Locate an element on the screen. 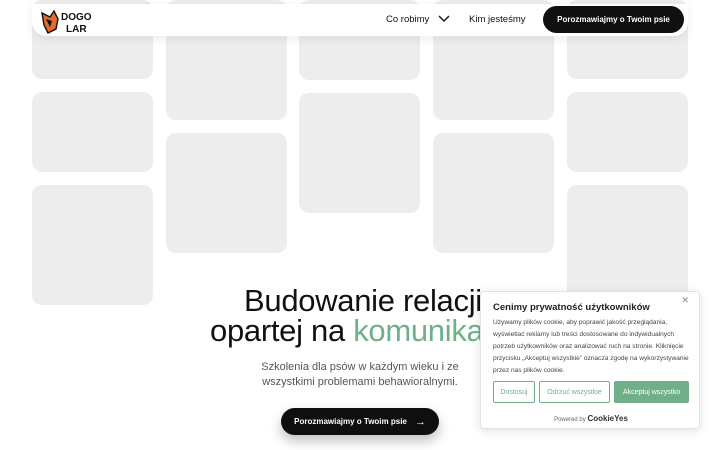  accept-all-button: Akceptuj wszystko is located at coordinates (651, 392).